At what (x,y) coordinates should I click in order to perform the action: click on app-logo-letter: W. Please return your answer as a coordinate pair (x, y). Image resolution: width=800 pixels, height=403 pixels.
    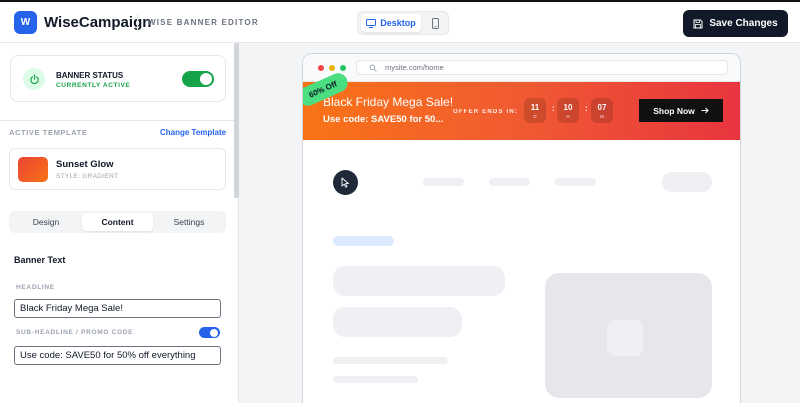
    Looking at the image, I should click on (25, 22).